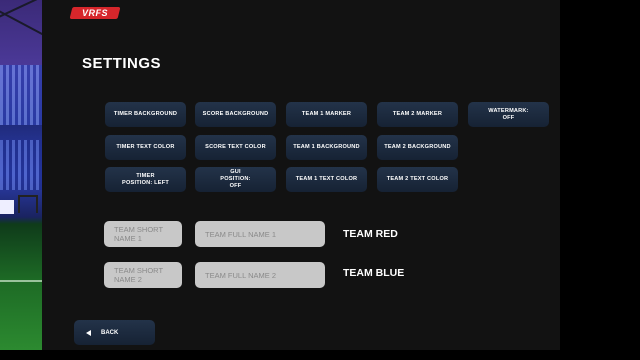 This screenshot has width=640, height=360. Describe the element at coordinates (143, 275) in the screenshot. I see `team2-short-name-input: TEAM SHORT NAME 2` at that location.